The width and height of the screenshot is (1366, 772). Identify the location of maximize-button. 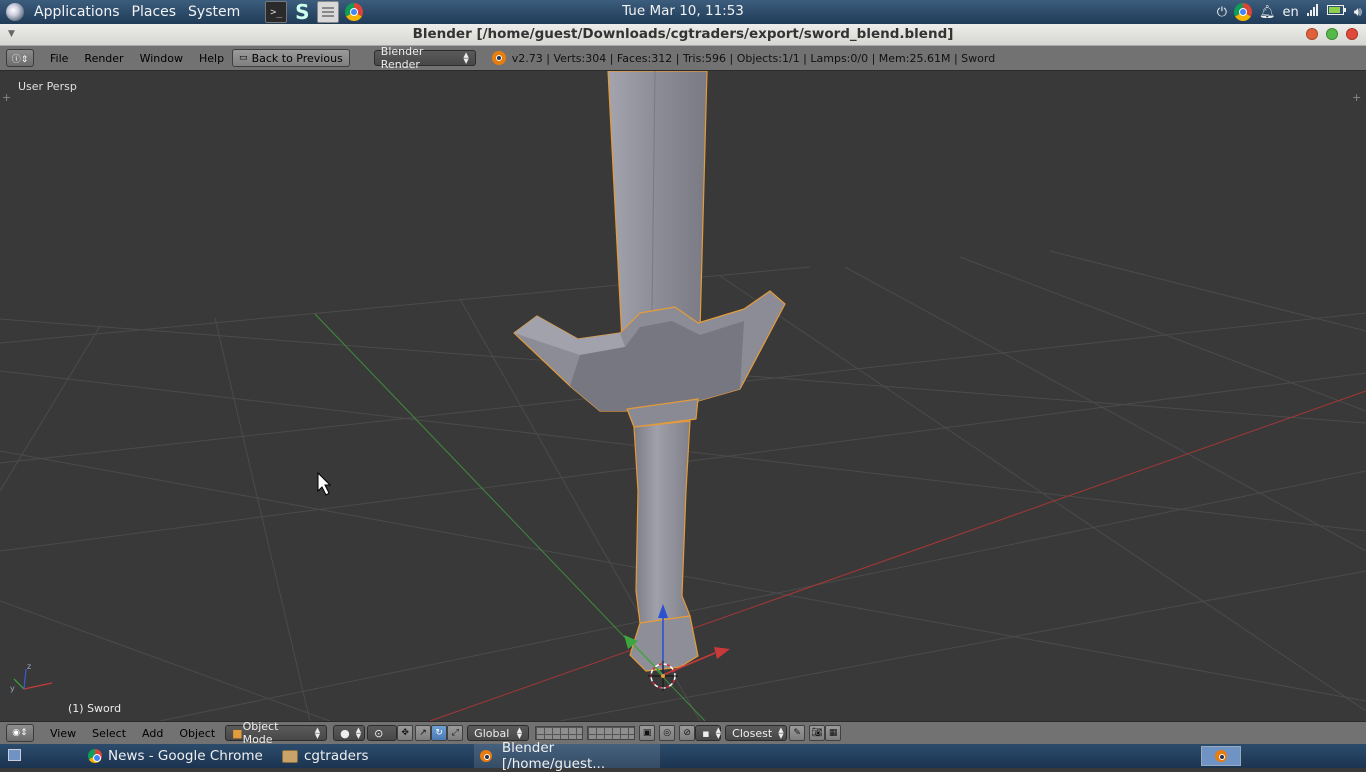
(1332, 34).